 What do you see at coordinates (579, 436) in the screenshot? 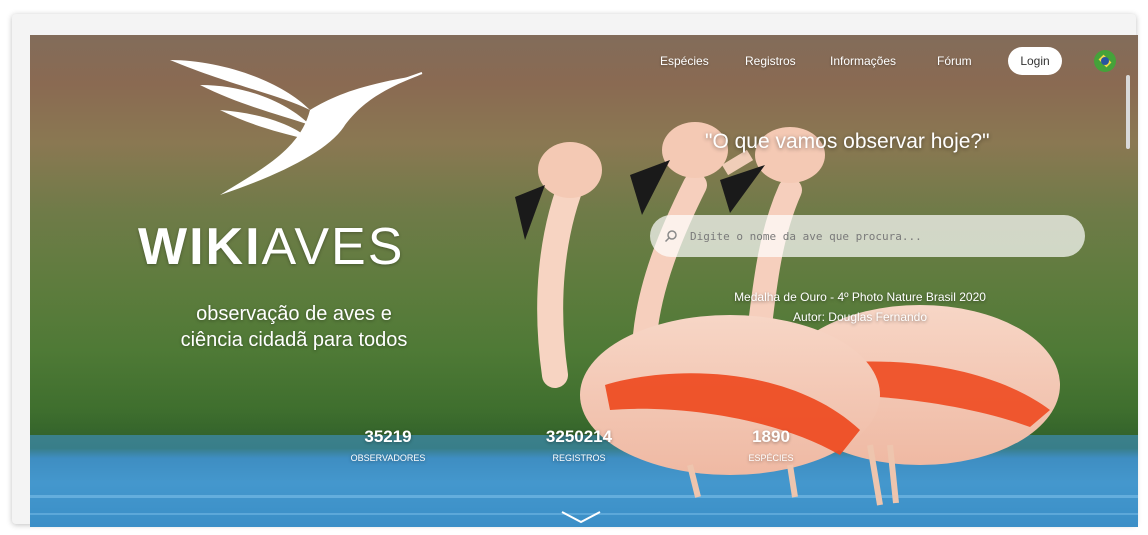
I see `stat-value: 3250214` at bounding box center [579, 436].